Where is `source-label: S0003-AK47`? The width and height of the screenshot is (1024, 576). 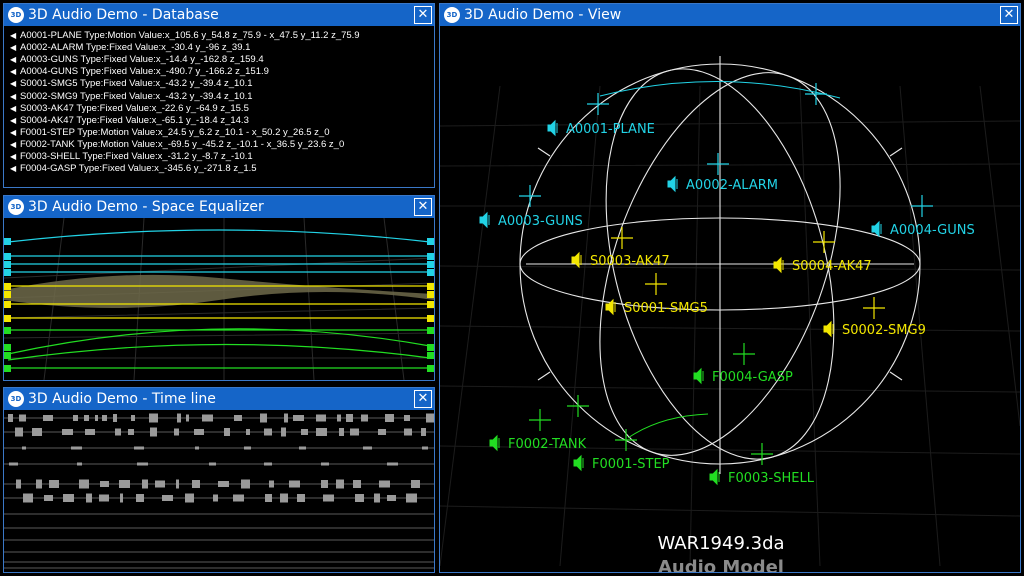 source-label: S0003-AK47 is located at coordinates (630, 261).